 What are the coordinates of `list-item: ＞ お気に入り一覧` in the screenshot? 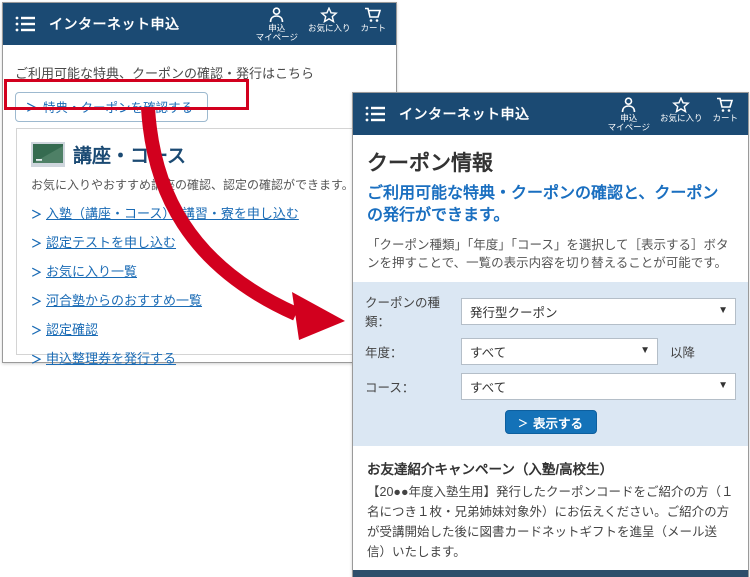 It's located at (202, 271).